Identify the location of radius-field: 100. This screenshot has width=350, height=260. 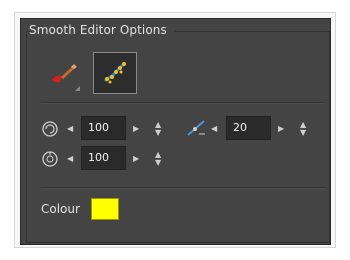
(103, 158).